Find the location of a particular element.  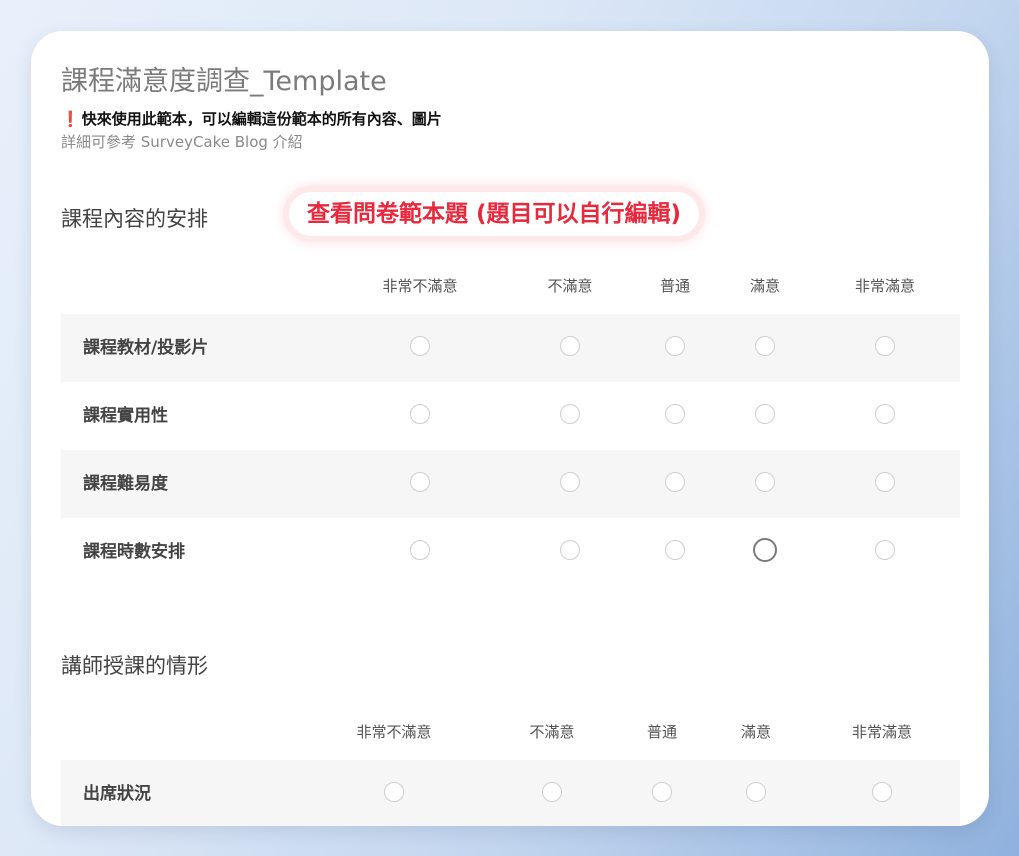

notice-text: ❗ 快來使用此範本，可以編輯這份範本的所有內容、圖片 is located at coordinates (251, 118).